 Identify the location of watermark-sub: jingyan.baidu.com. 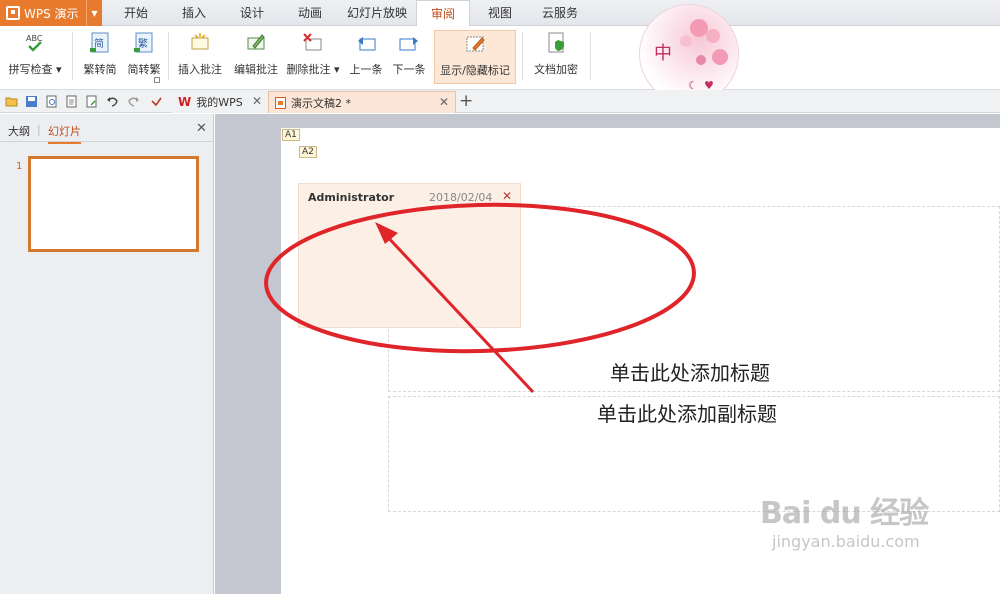
(846, 541).